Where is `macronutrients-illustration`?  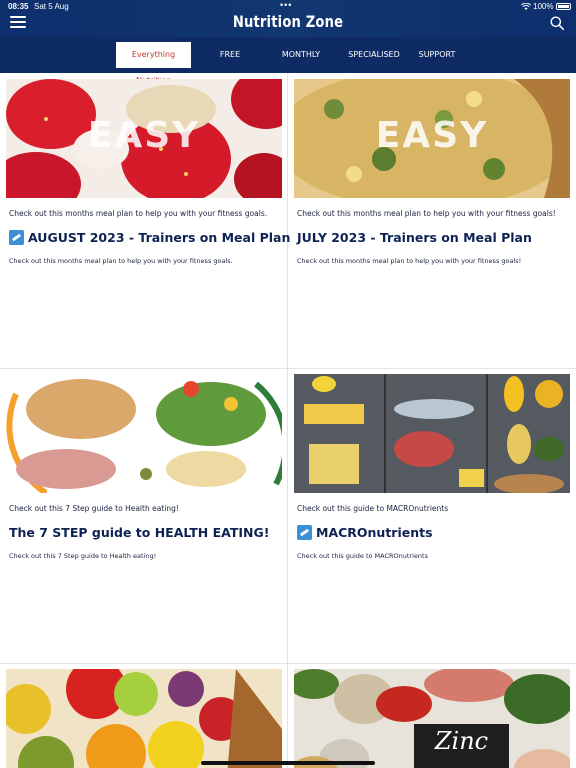 macronutrients-illustration is located at coordinates (432, 433).